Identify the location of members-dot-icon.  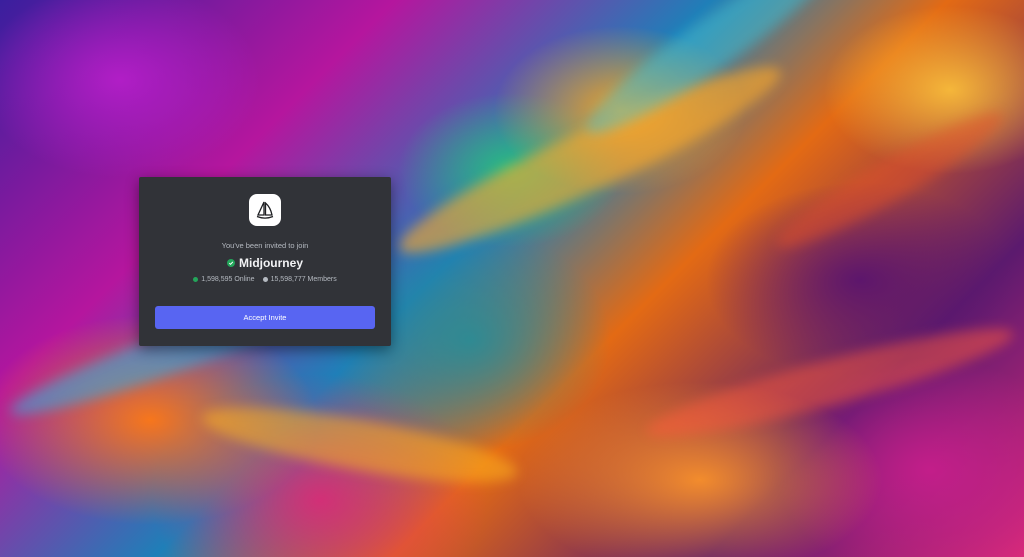
(265, 279).